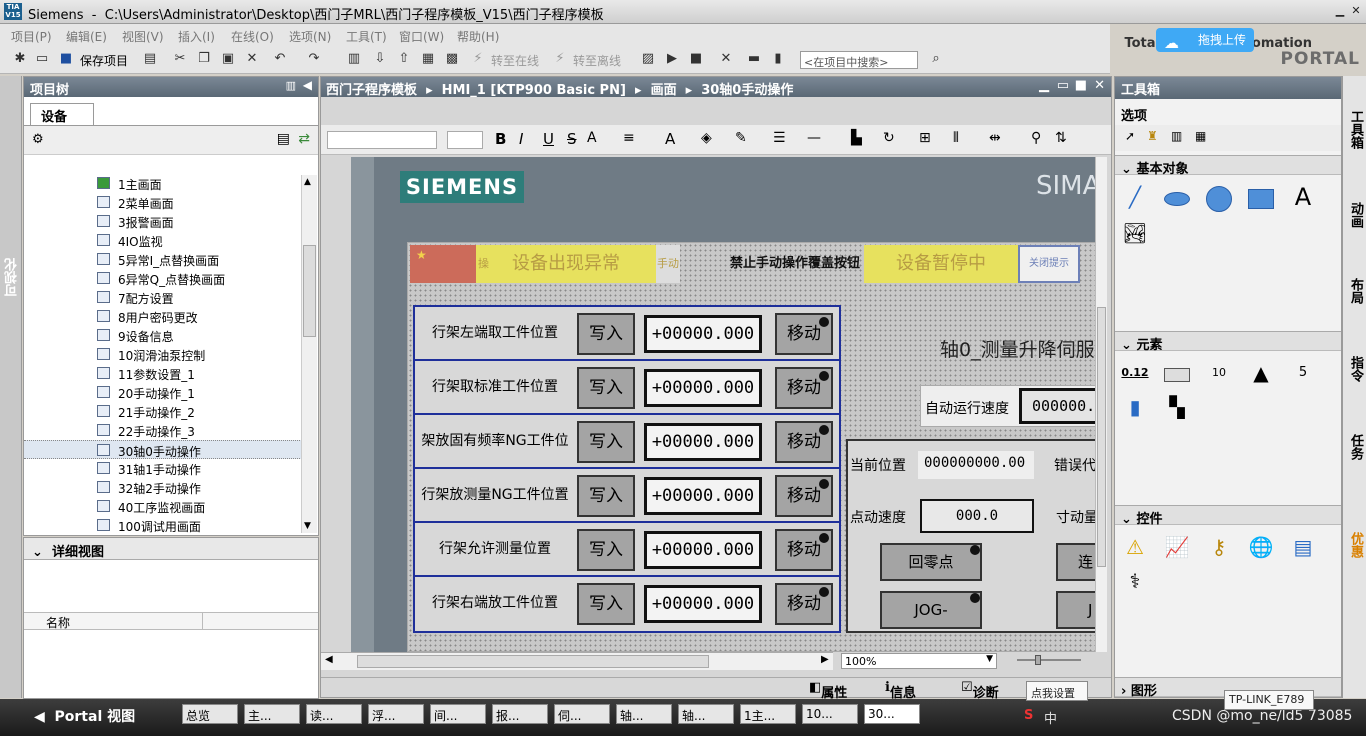 The image size is (1366, 736). I want to click on go-offline-icon: ⚡, so click(560, 59).